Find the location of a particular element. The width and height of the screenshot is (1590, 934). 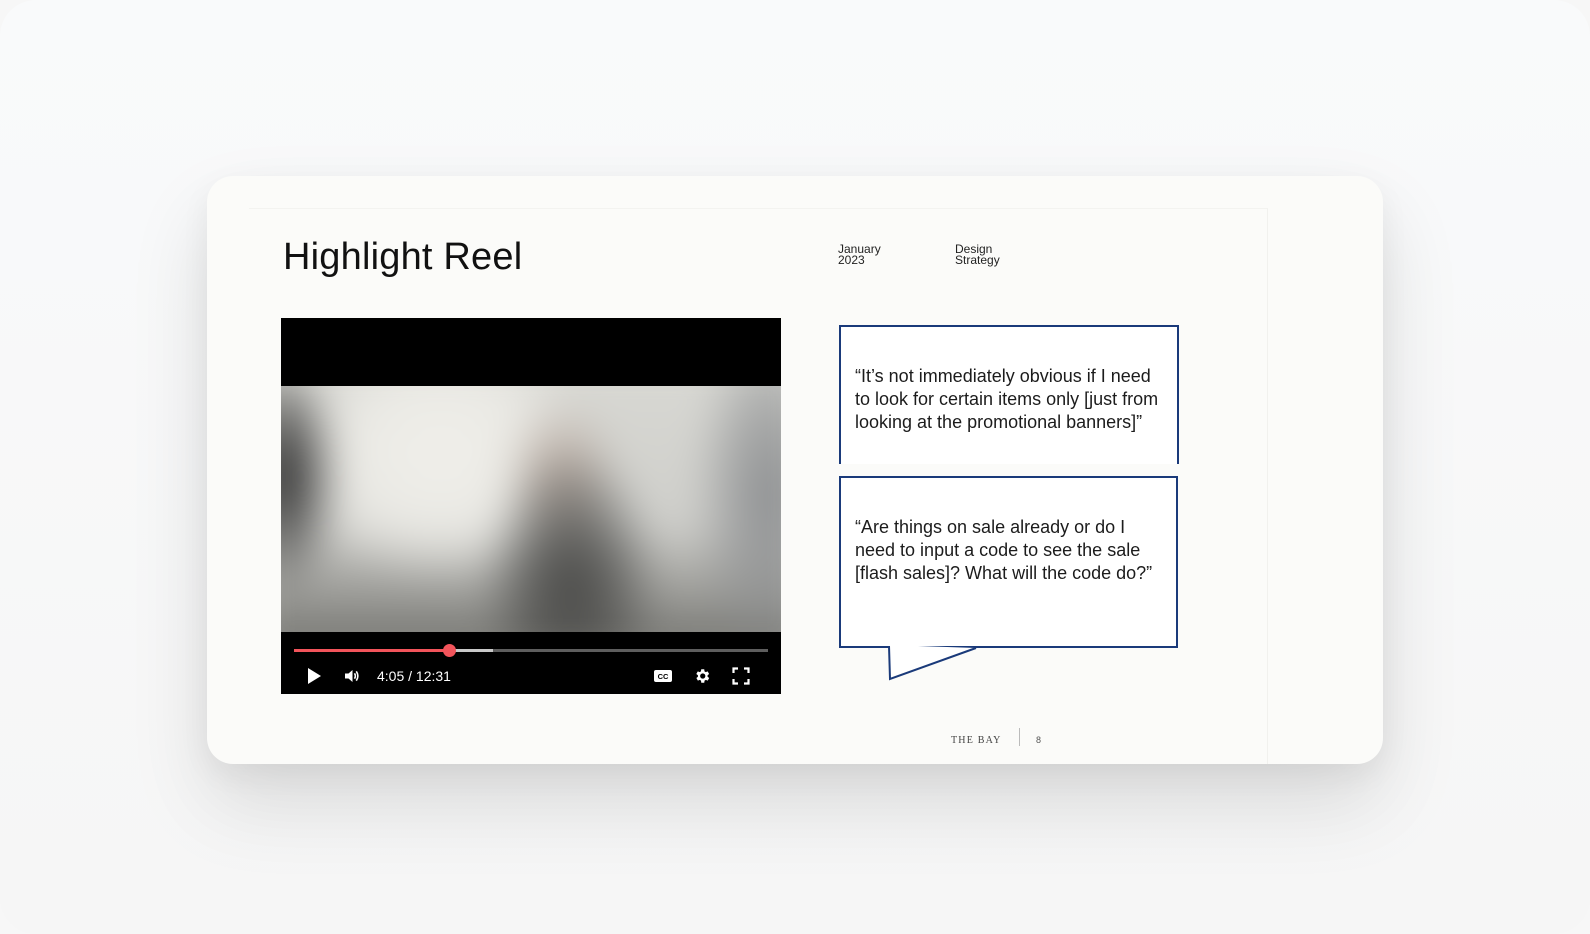

fullscreen-button is located at coordinates (741, 676).